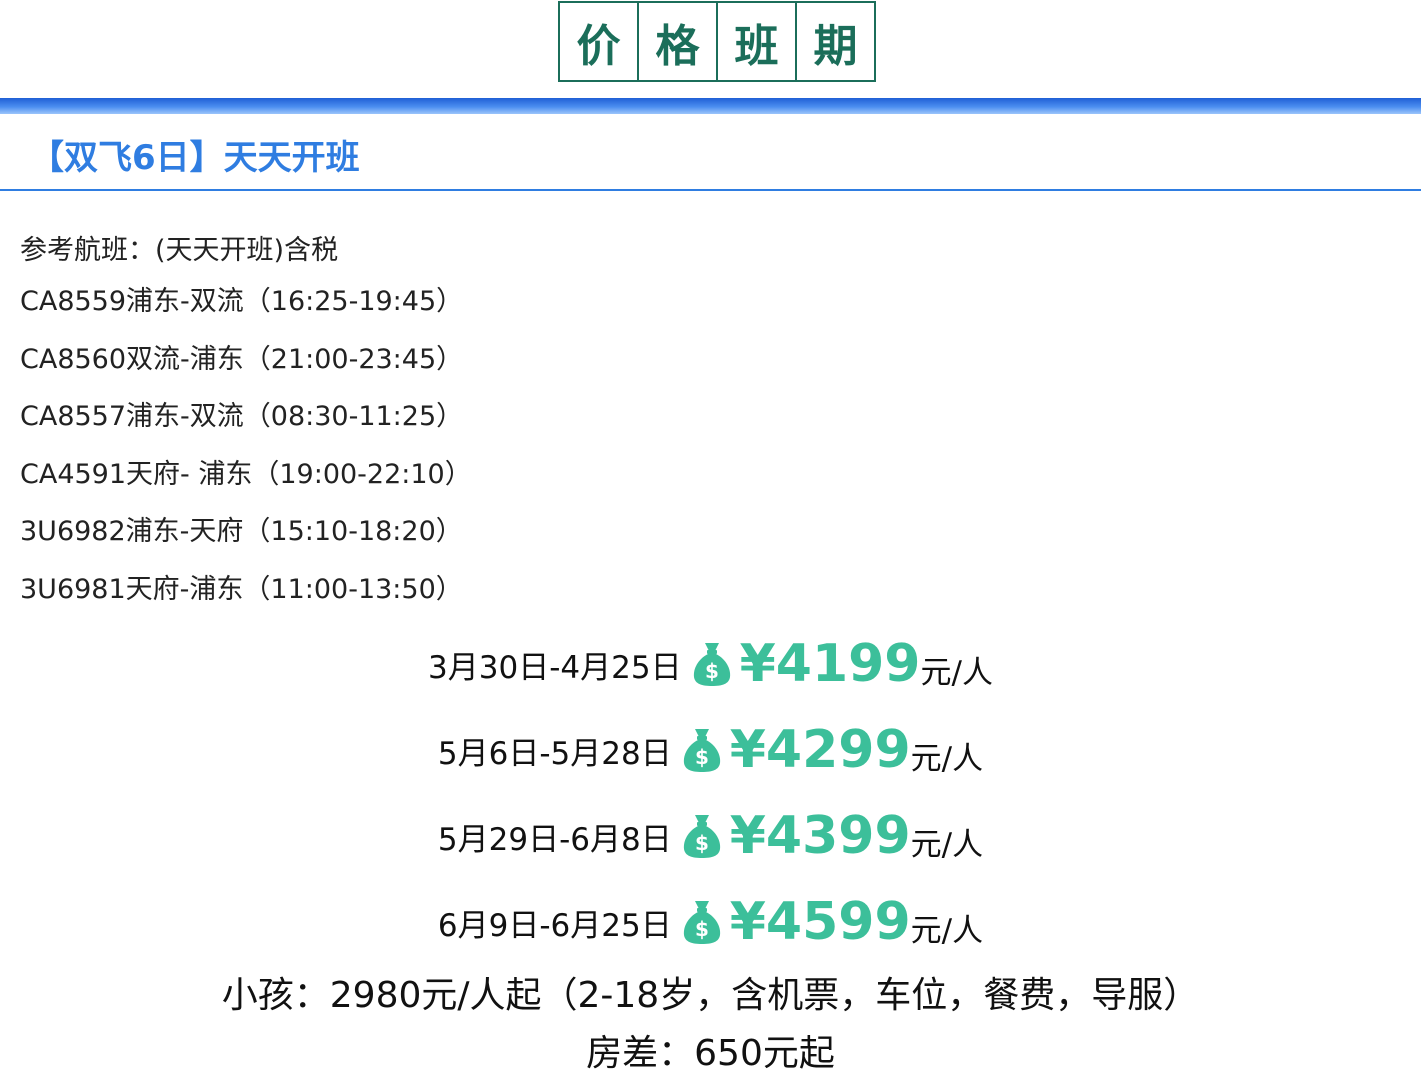 This screenshot has width=1421, height=1077. I want to click on title-char-3: 班, so click(757, 41).